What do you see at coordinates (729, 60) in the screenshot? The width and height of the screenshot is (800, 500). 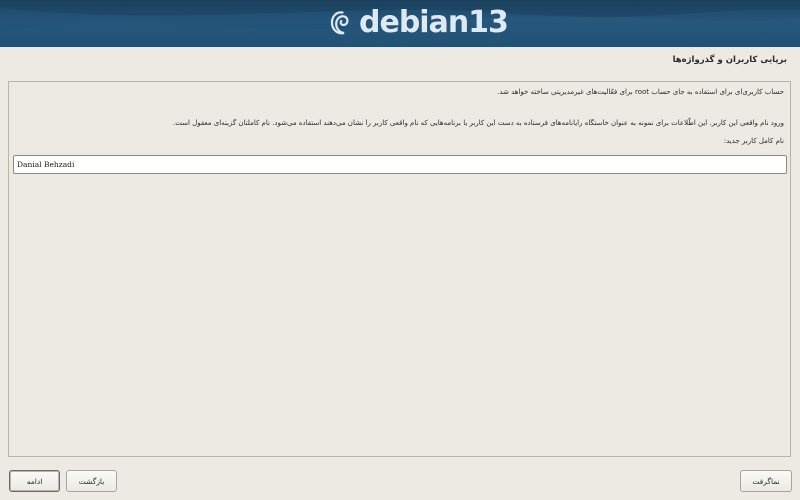 I see `step-title: برپایی کاربران و گذرواژه‌ها` at bounding box center [729, 60].